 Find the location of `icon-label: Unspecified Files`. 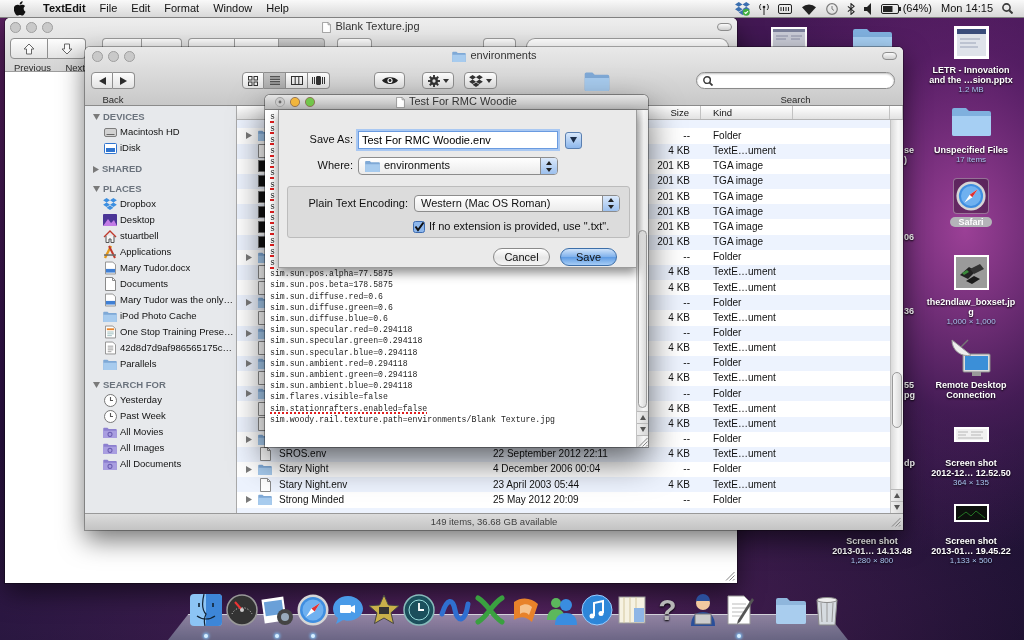

icon-label: Unspecified Files is located at coordinates (971, 150).